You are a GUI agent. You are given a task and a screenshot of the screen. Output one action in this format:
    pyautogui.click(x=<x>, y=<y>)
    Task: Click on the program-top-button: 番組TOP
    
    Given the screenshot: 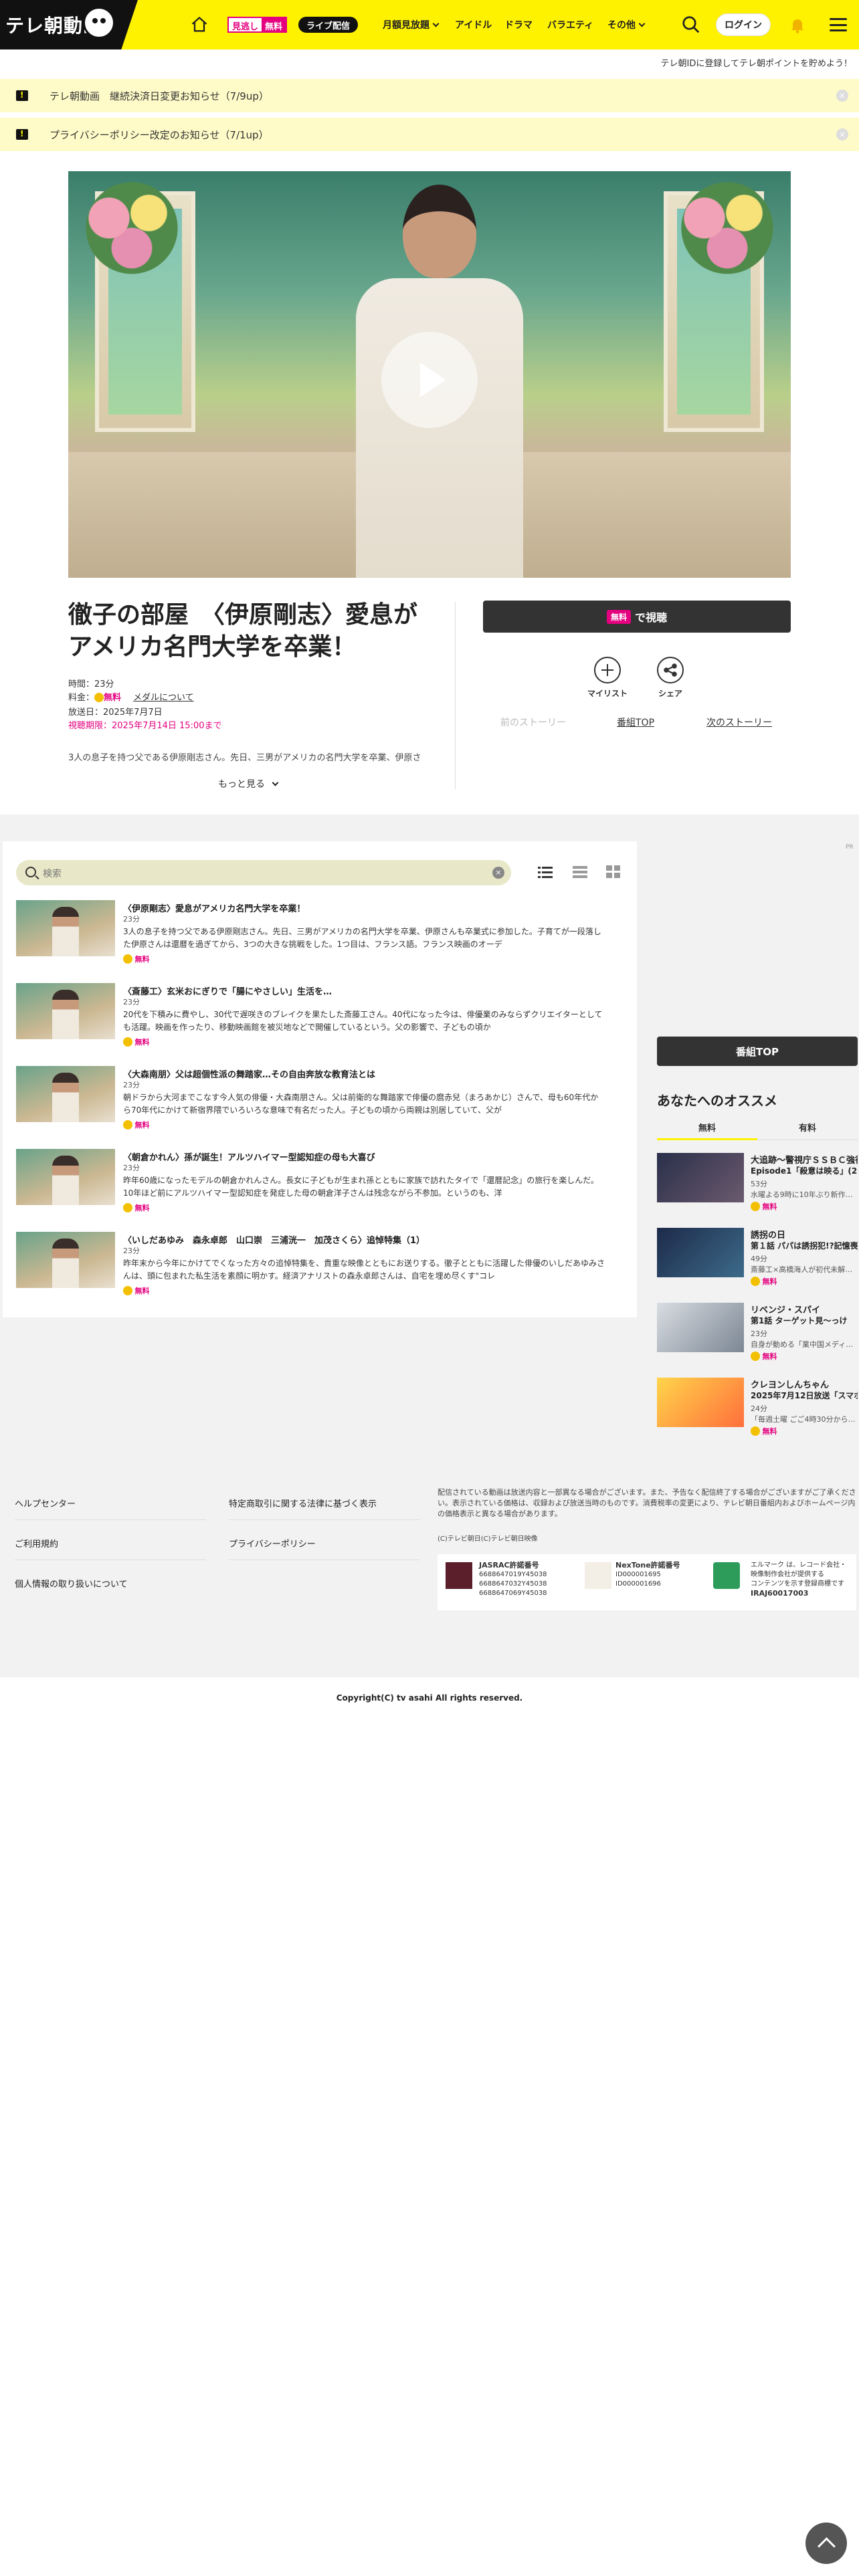 What is the action you would take?
    pyautogui.click(x=757, y=1051)
    